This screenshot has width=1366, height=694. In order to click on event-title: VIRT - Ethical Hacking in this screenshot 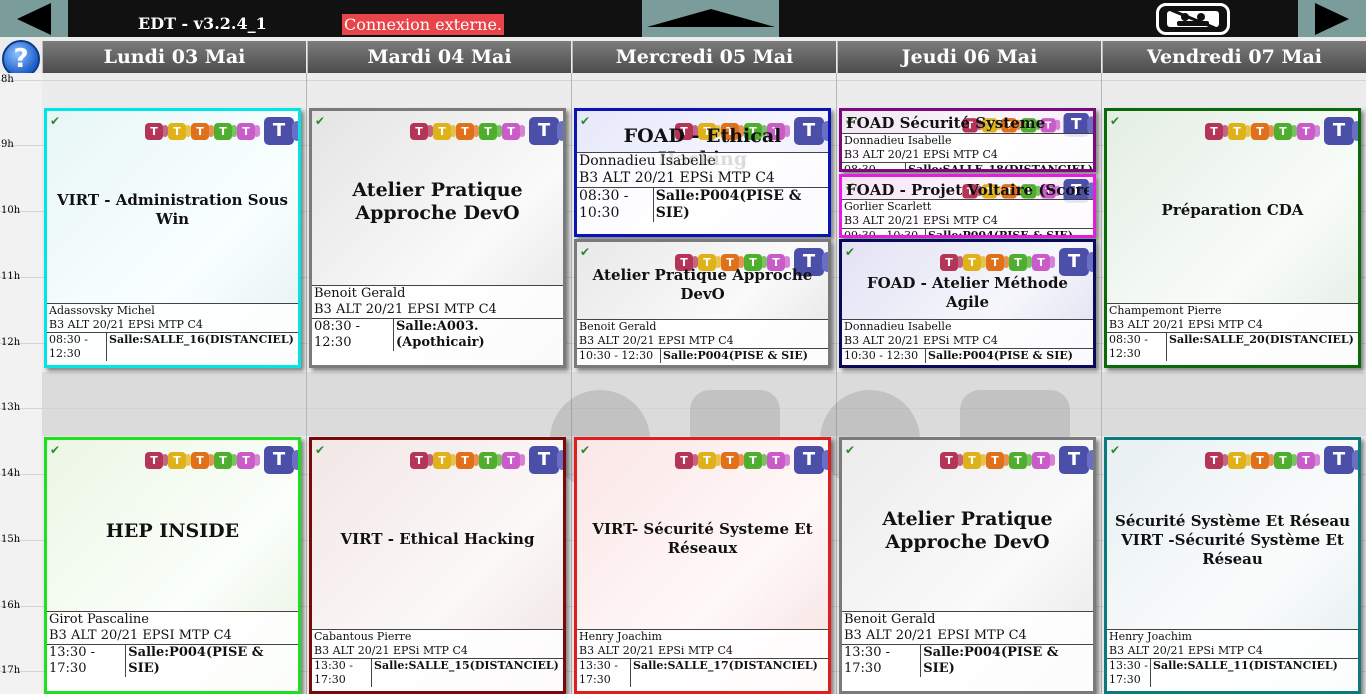, I will do `click(437, 539)`.